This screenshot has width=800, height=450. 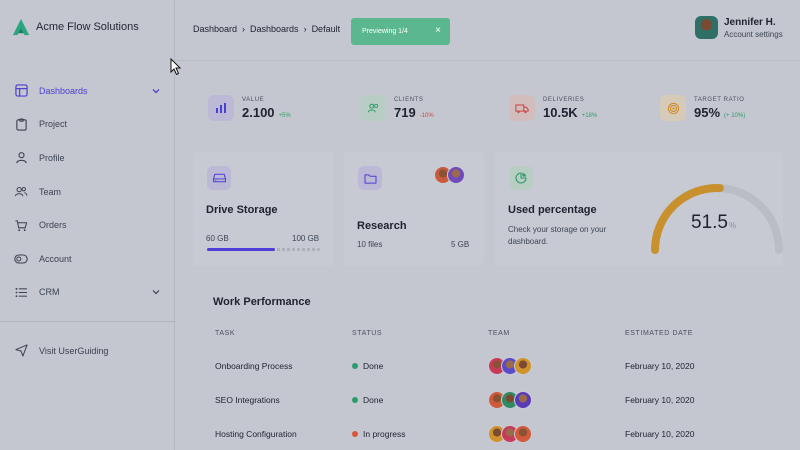 What do you see at coordinates (53, 124) in the screenshot?
I see `sidebar-item-label: Project` at bounding box center [53, 124].